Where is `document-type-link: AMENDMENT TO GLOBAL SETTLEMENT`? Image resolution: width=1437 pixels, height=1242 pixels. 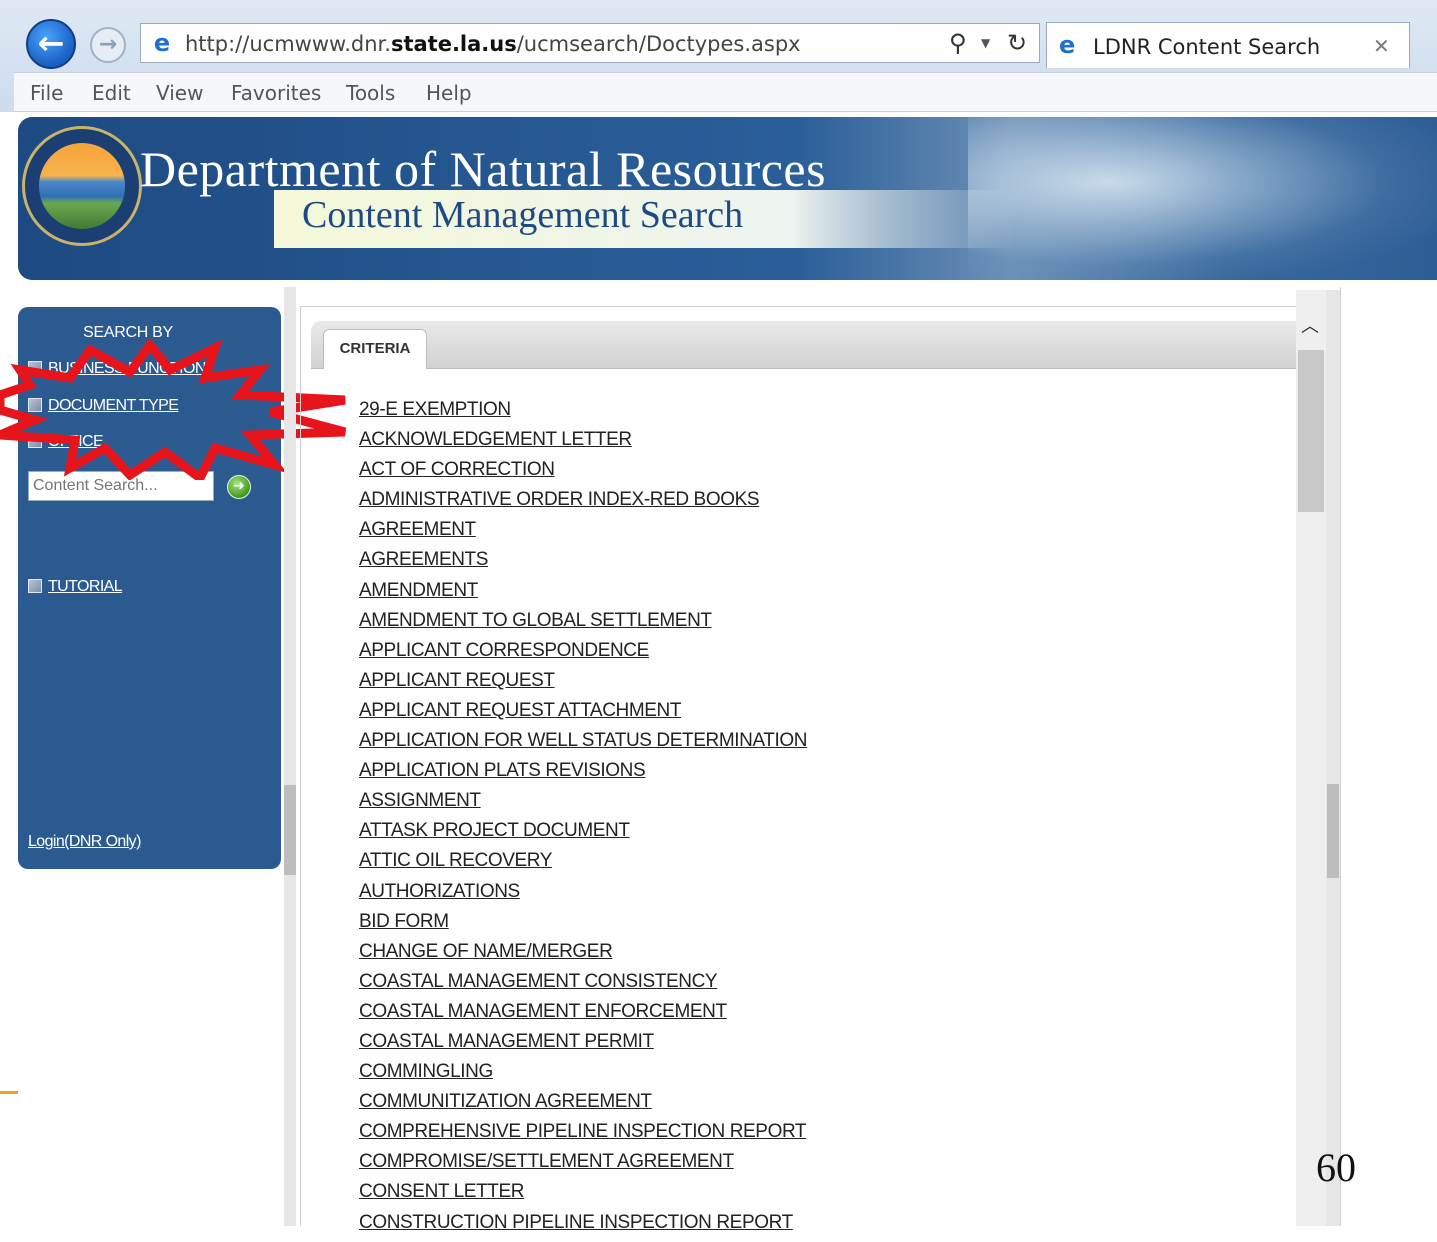
document-type-link: AMENDMENT TO GLOBAL SETTLEMENT is located at coordinates (583, 625).